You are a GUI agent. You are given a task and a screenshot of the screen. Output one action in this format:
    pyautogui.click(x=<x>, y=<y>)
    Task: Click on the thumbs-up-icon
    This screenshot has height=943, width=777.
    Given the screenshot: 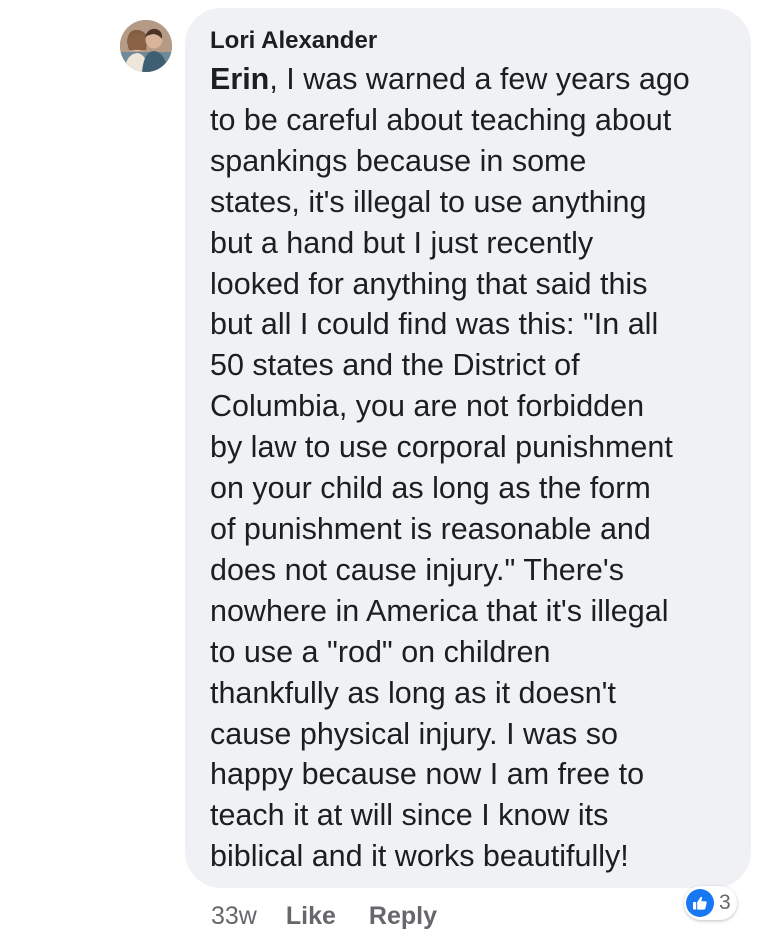 What is the action you would take?
    pyautogui.click(x=700, y=903)
    